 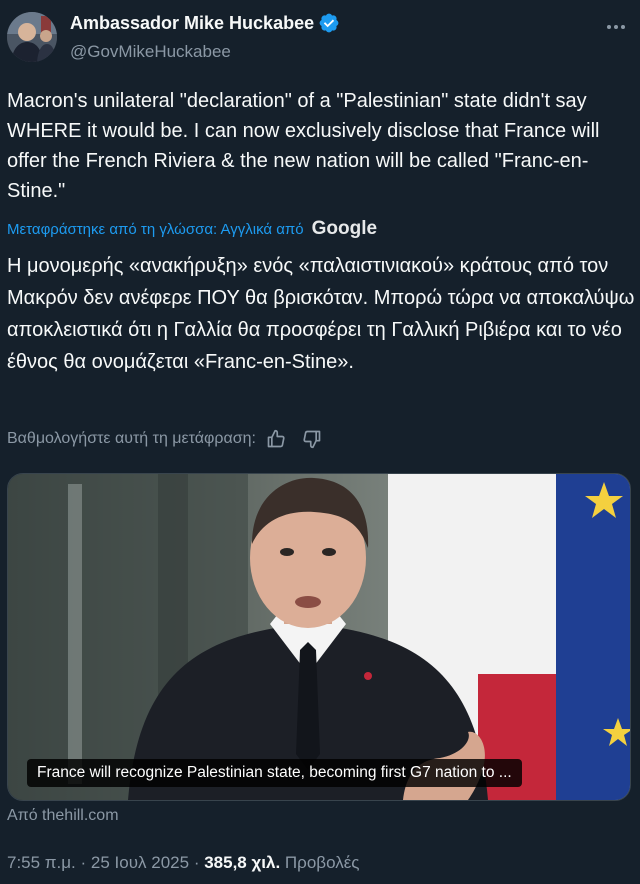 I want to click on translated-label: Μεταφράστηκε από τη γλώσσα: Αγγλικά από, so click(x=155, y=229).